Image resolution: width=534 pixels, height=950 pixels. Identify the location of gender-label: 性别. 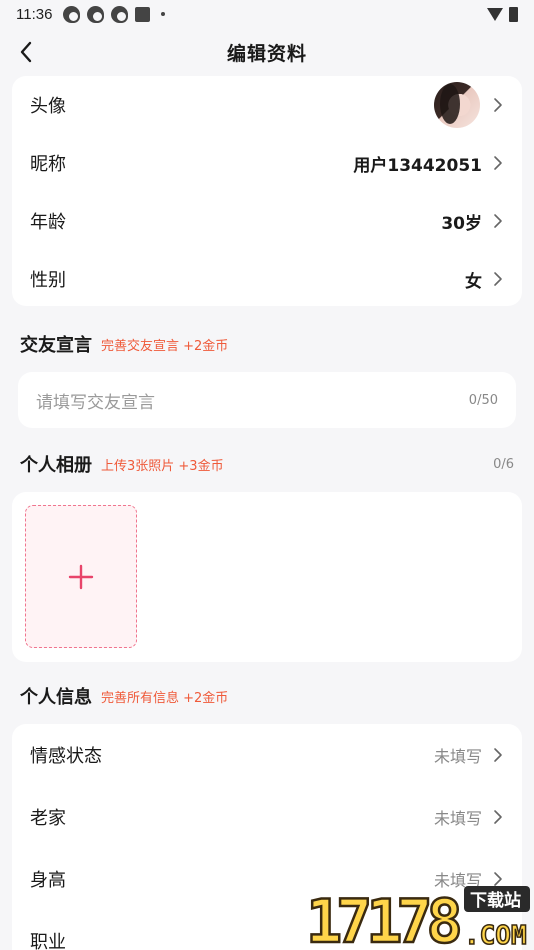
(48, 280).